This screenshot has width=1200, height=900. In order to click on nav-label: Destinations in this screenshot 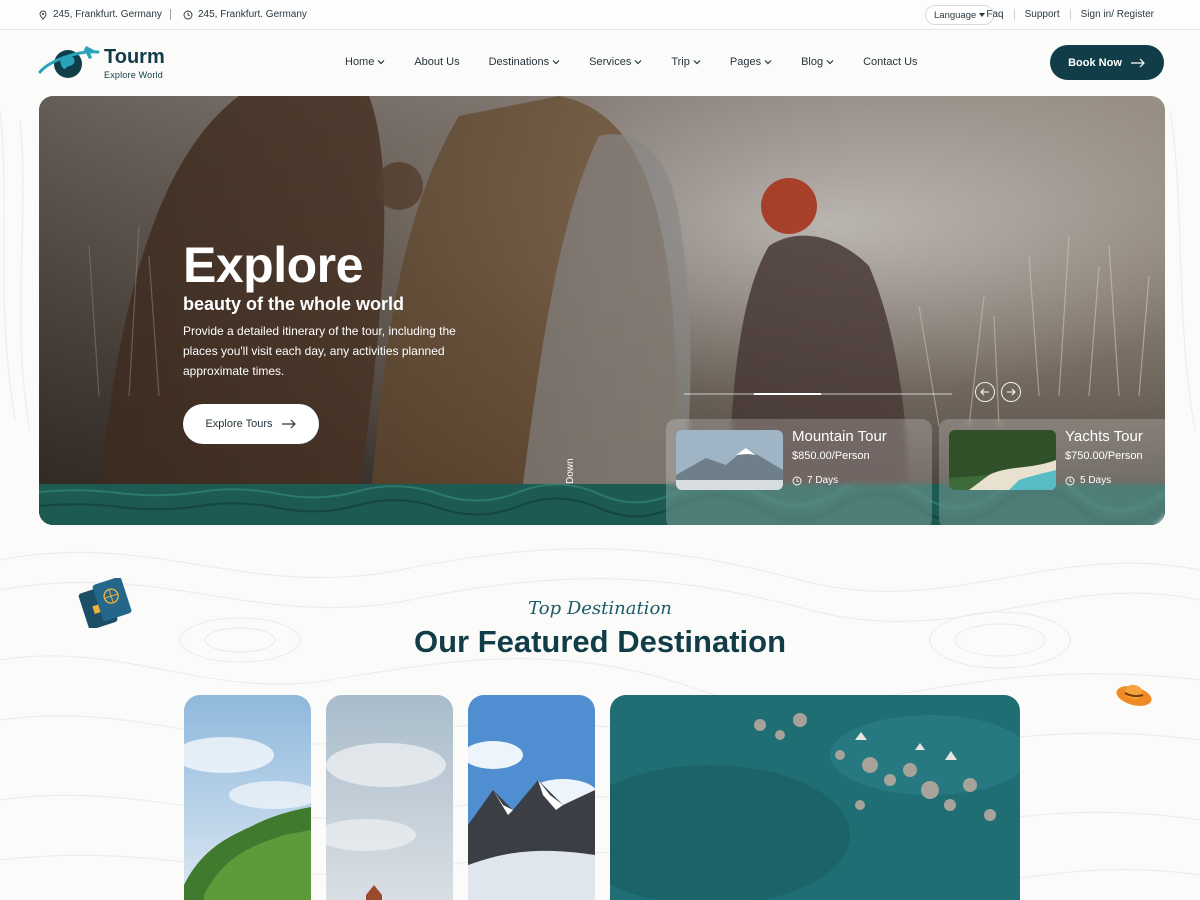, I will do `click(519, 62)`.